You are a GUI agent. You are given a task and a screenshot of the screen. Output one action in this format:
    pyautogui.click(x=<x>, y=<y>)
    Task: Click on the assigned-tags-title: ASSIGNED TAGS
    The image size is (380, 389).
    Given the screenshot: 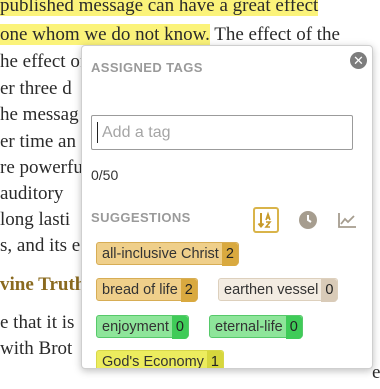 What is the action you would take?
    pyautogui.click(x=147, y=67)
    